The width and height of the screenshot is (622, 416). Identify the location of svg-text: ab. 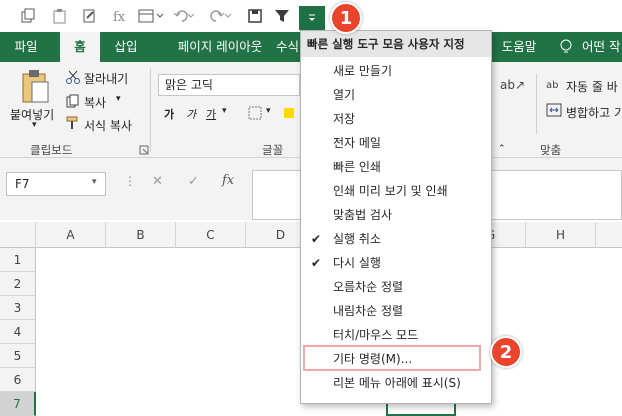
(552, 85).